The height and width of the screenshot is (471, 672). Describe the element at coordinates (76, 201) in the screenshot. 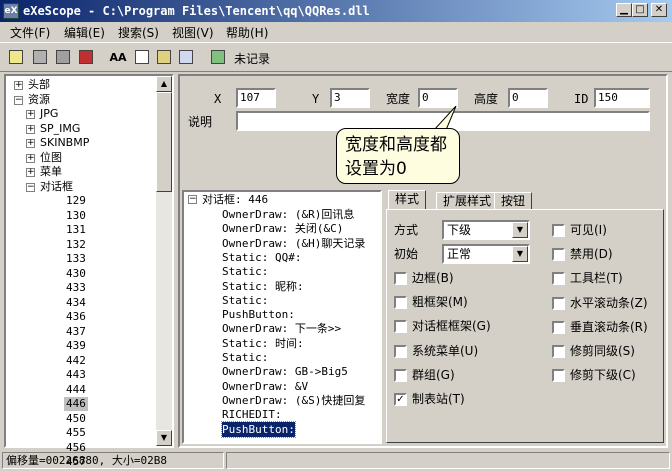

I see `tree-node-dialog-129: 129` at that location.